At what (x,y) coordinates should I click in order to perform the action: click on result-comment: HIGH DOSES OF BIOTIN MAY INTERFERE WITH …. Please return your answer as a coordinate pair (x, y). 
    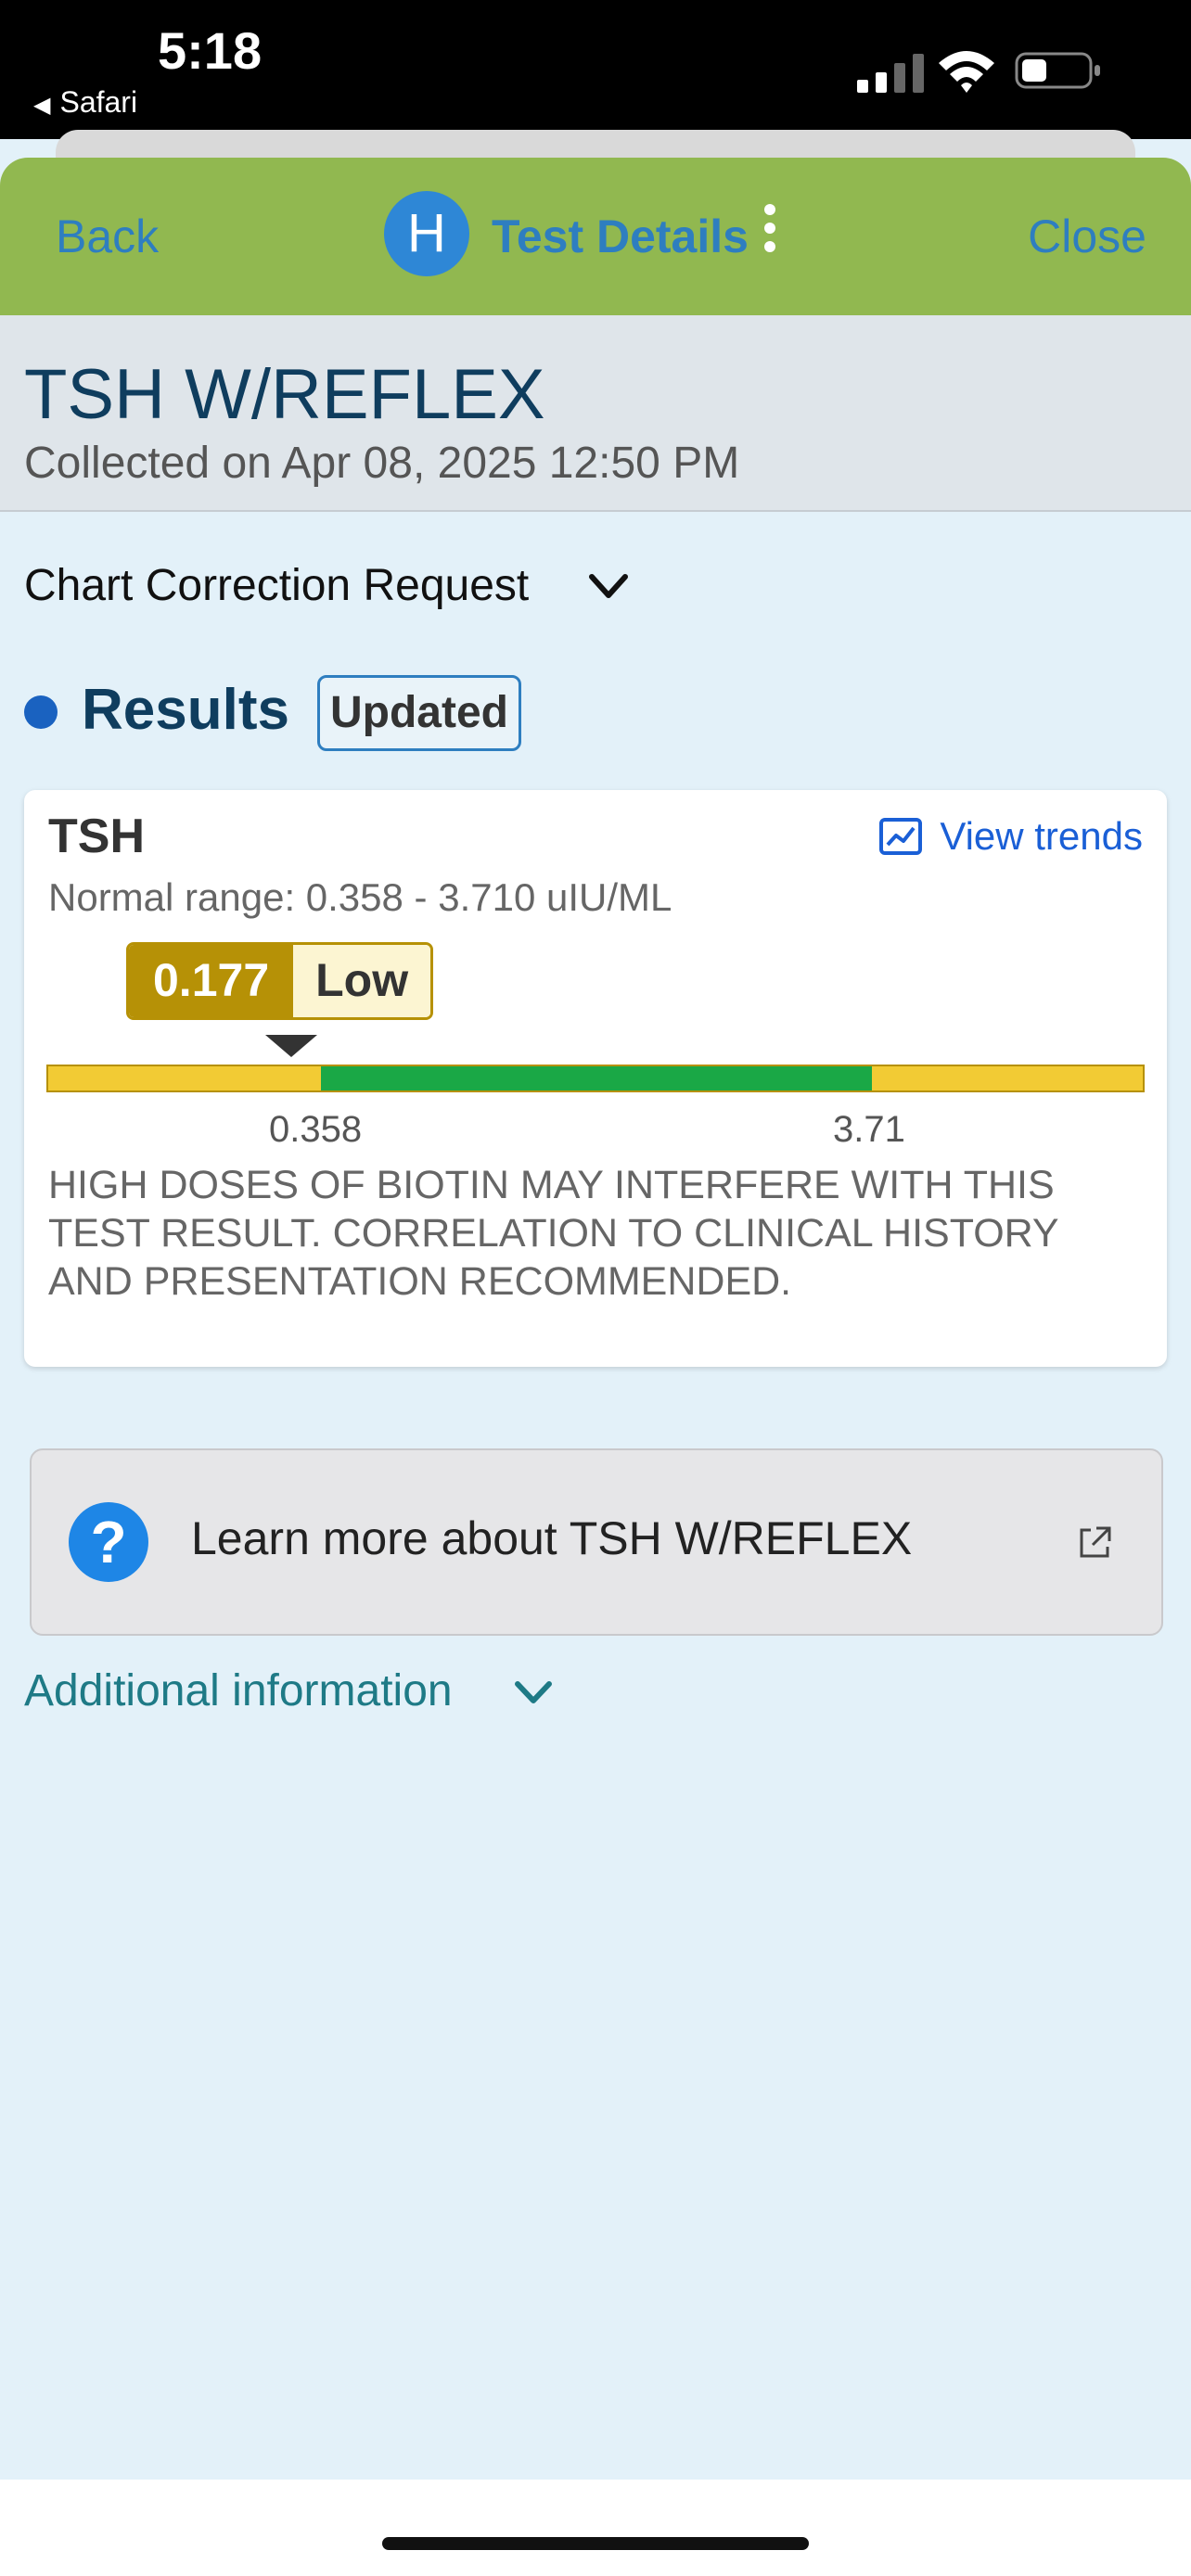
    Looking at the image, I should click on (553, 1233).